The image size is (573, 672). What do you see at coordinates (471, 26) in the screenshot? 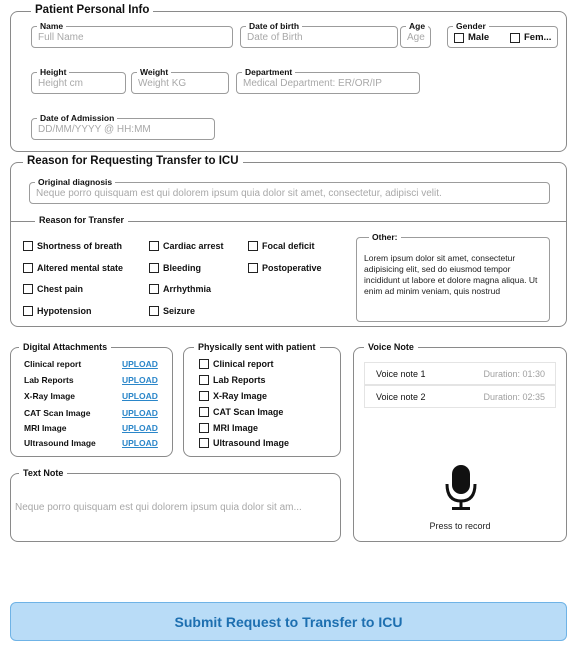
I see `gender-label: Gender` at bounding box center [471, 26].